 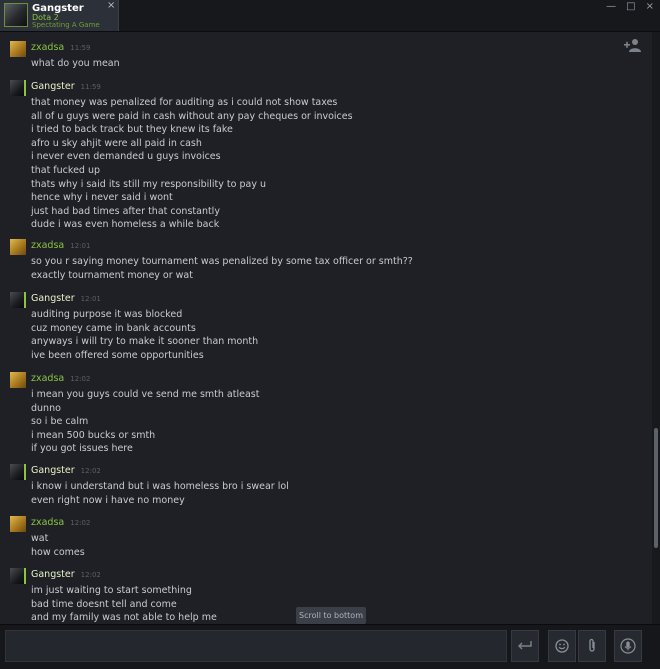 I want to click on message-input-area, so click(x=330, y=646).